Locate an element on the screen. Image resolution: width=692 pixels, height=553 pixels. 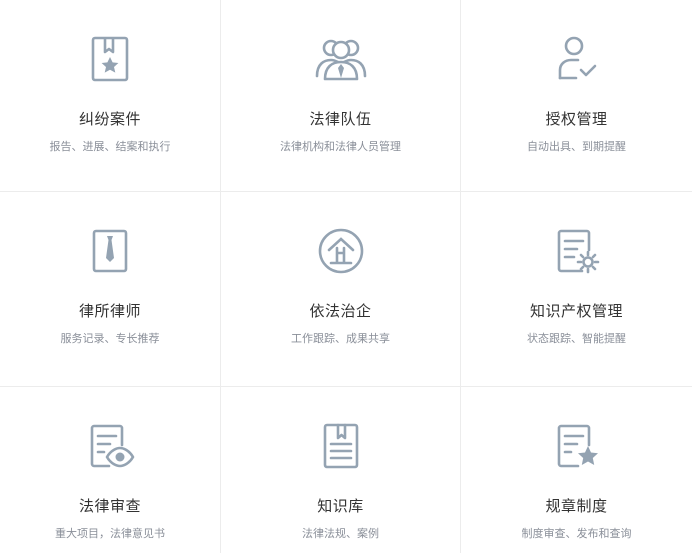
card-dispute-cases: 纠纷案件 报告、进展、结案和执行 is located at coordinates (110, 96).